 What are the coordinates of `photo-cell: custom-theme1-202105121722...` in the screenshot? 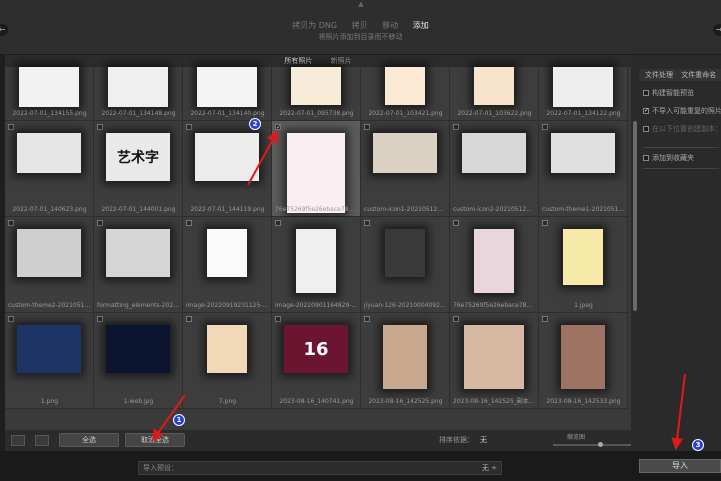 It's located at (583, 169).